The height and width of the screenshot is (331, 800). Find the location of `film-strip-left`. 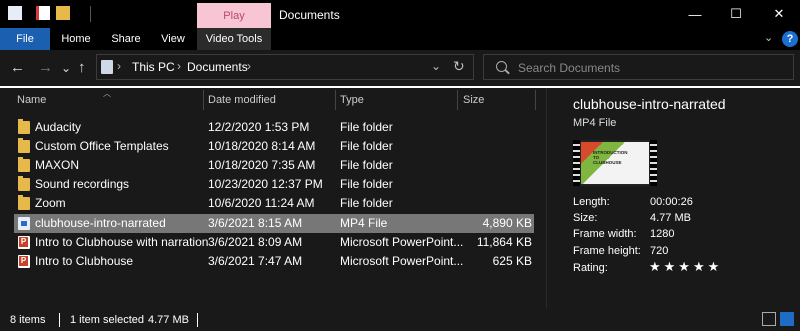

film-strip-left is located at coordinates (576, 163).